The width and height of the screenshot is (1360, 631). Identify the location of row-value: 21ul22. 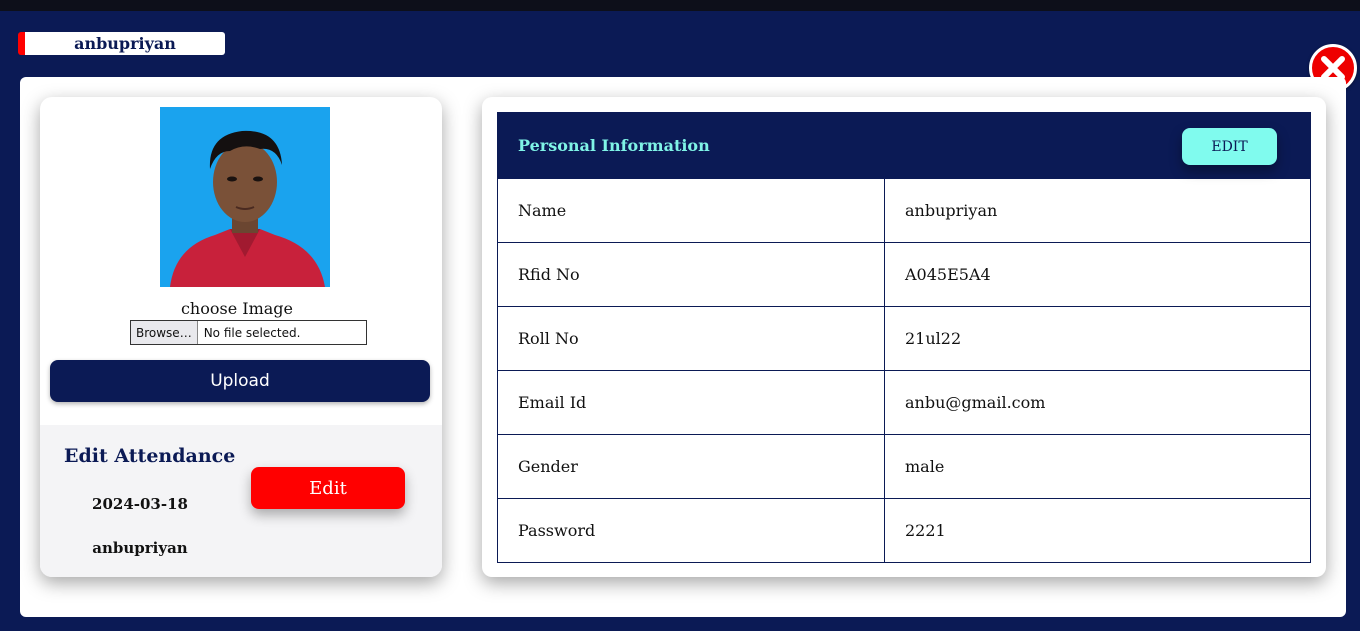
(933, 338).